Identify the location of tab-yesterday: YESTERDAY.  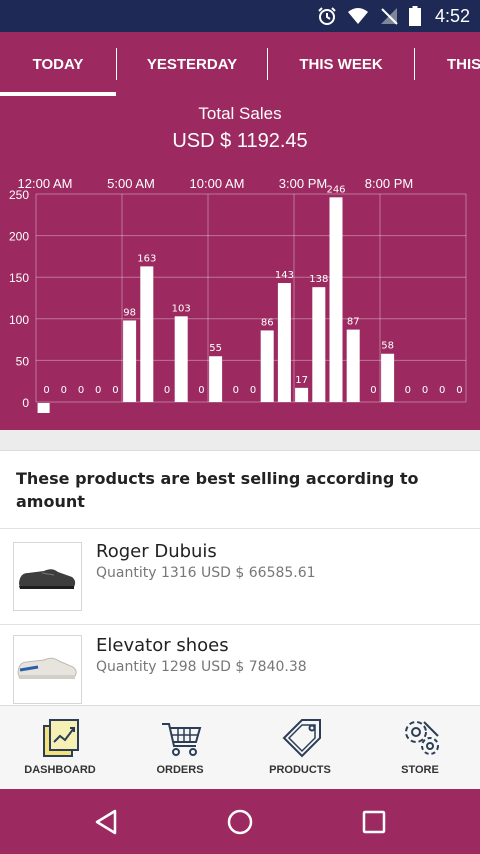
(192, 64).